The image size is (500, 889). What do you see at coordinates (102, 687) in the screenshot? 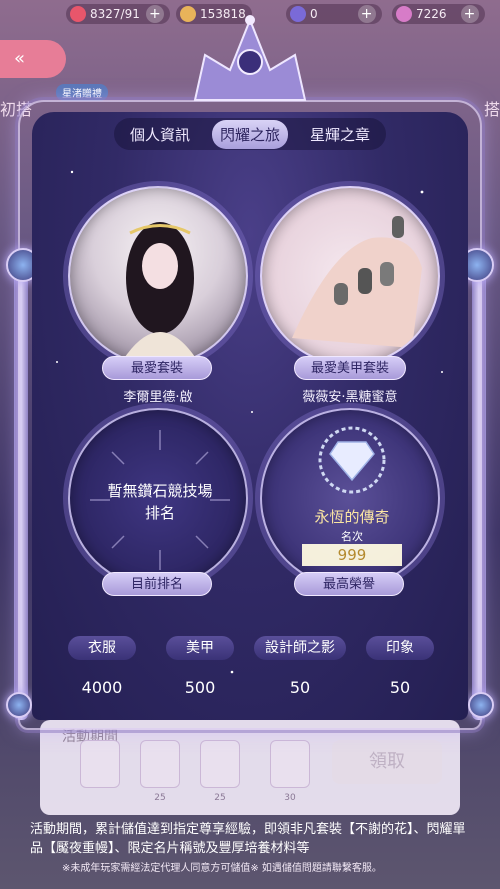
I see `stat-clothes-value: 4000` at bounding box center [102, 687].